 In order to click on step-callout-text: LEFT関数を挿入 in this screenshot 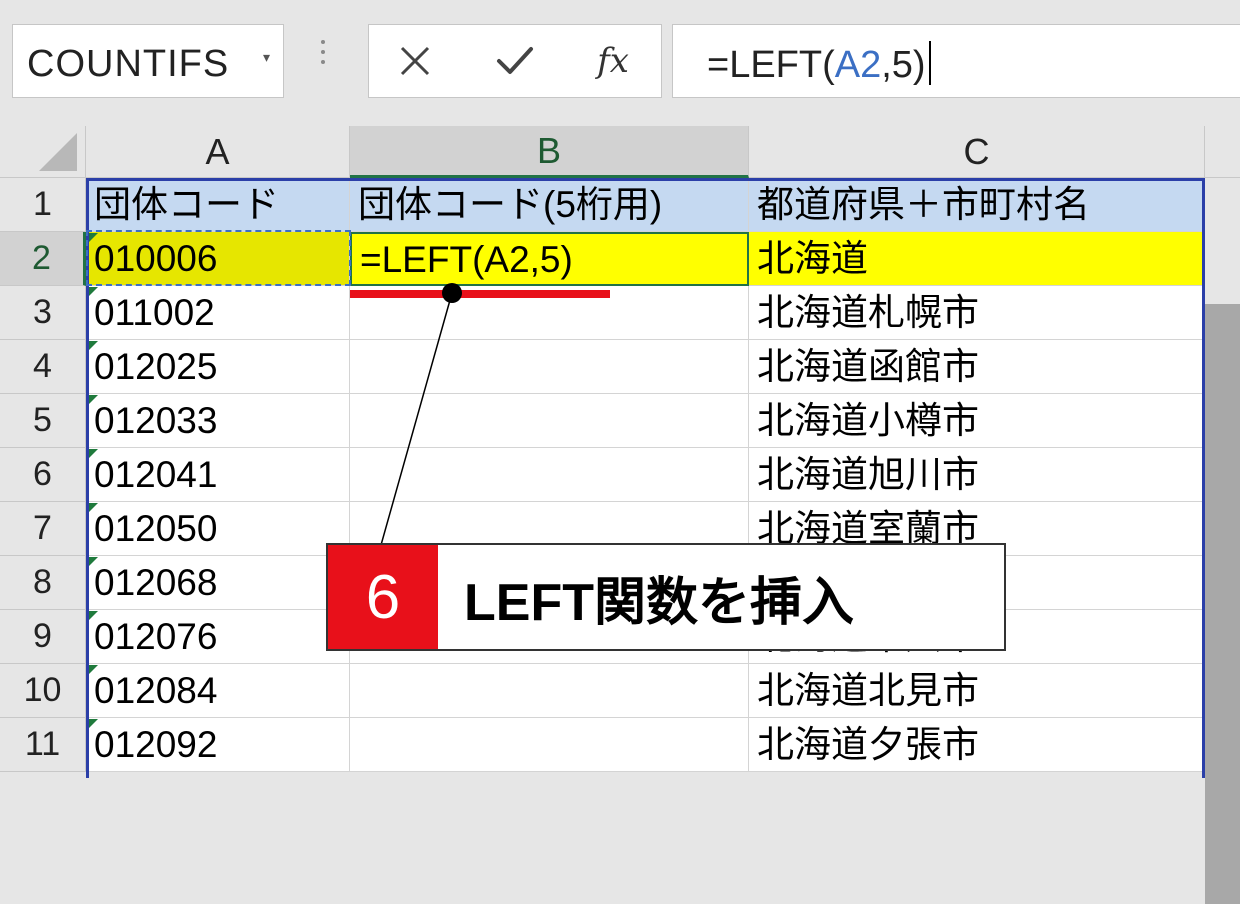, I will do `click(659, 602)`.